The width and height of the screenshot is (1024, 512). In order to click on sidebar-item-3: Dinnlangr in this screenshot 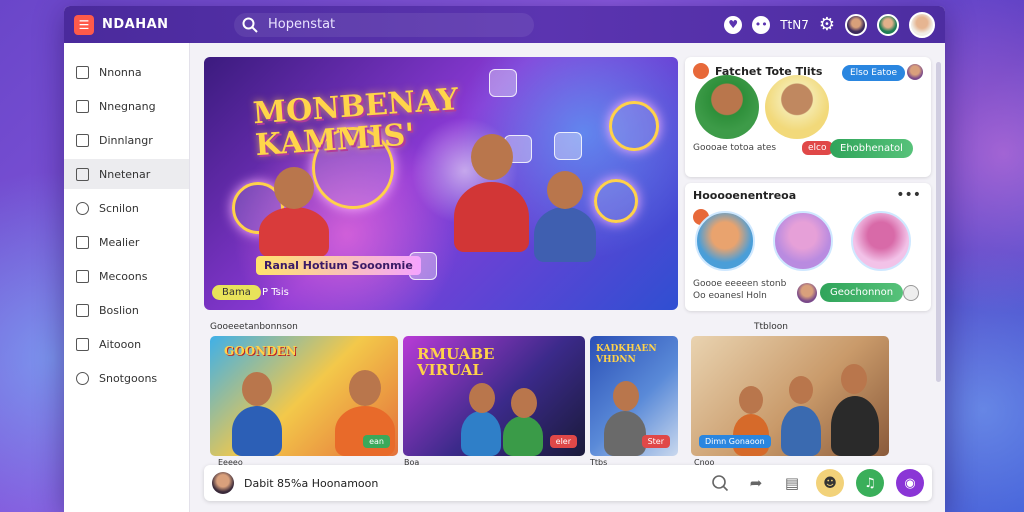, I will do `click(126, 140)`.